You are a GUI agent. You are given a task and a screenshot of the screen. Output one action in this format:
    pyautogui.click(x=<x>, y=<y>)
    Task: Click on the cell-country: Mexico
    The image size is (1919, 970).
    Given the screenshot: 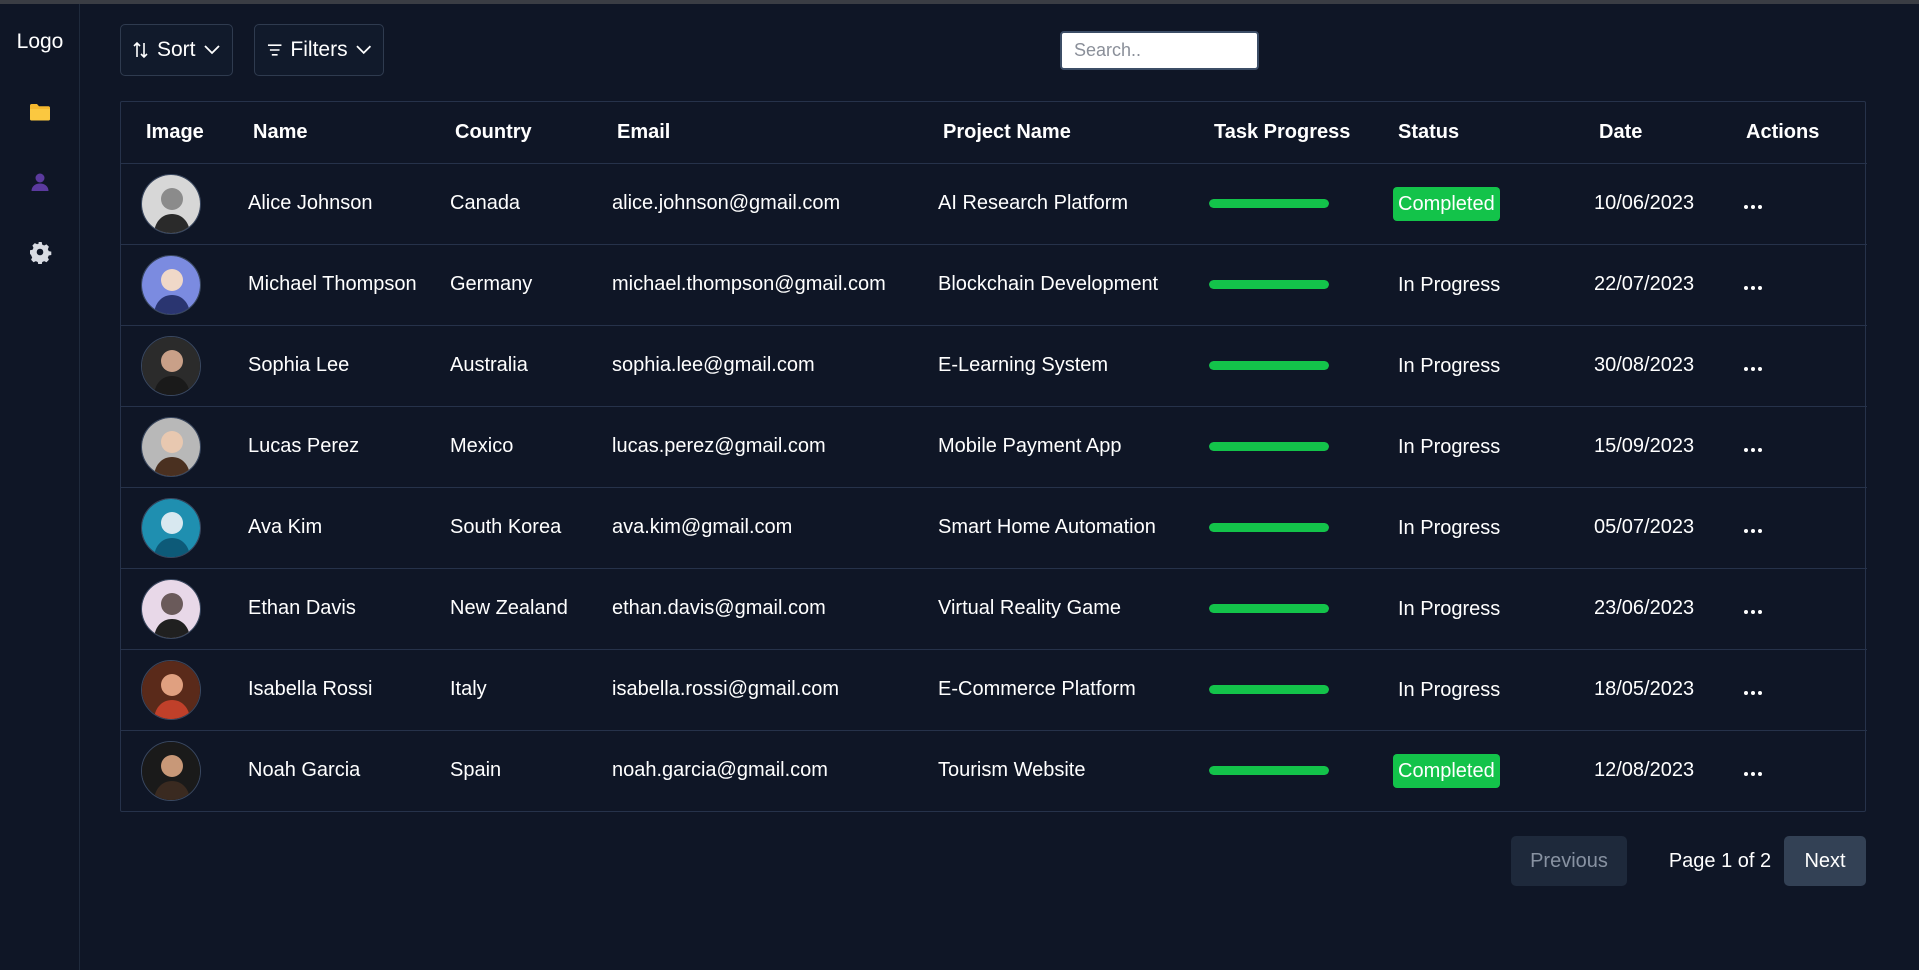 What is the action you would take?
    pyautogui.click(x=482, y=446)
    